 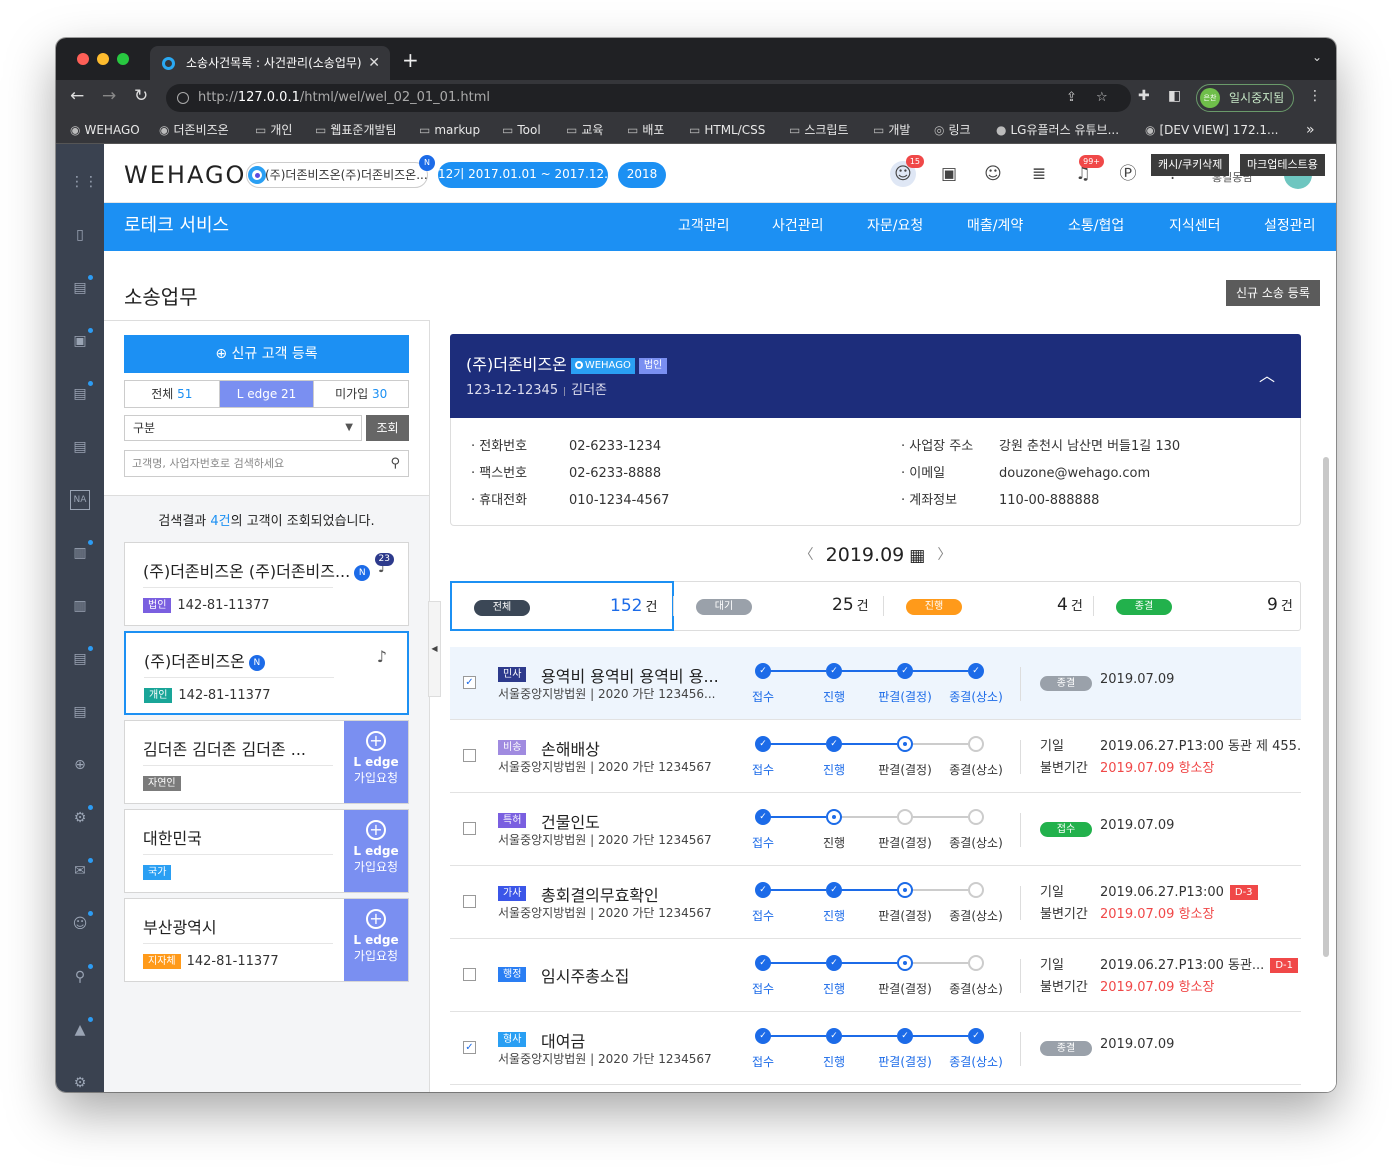 I want to click on point-icon: Ⓟ, so click(x=1128, y=174).